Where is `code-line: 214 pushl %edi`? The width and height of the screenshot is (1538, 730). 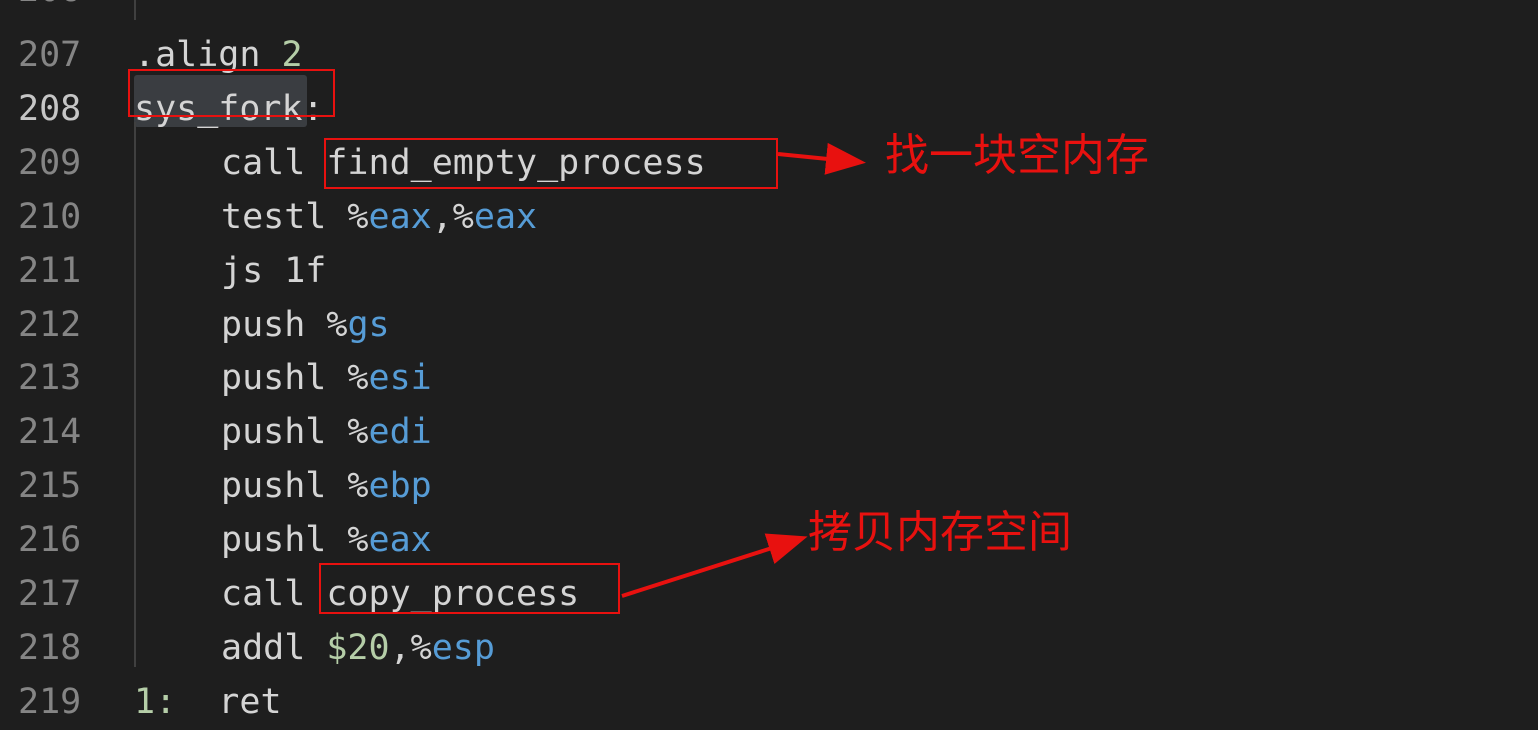 code-line: 214 pushl %edi is located at coordinates (769, 431).